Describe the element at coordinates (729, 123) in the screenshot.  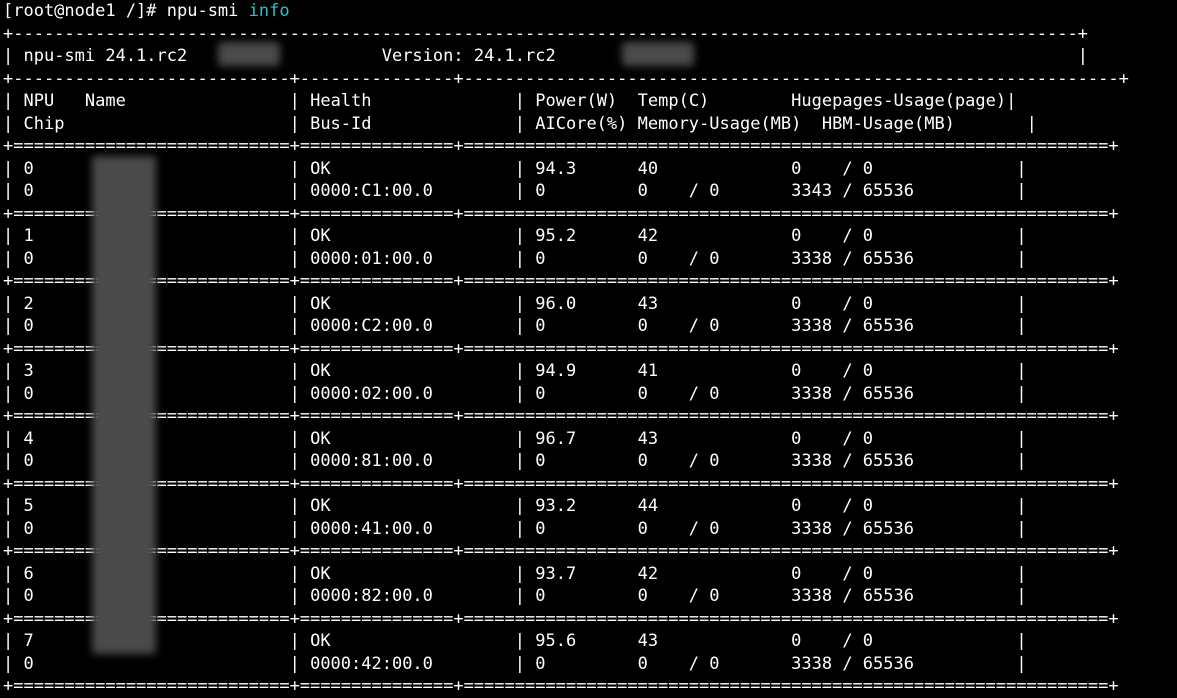
I see `col-memory: Memory-Usage(MB)` at that location.